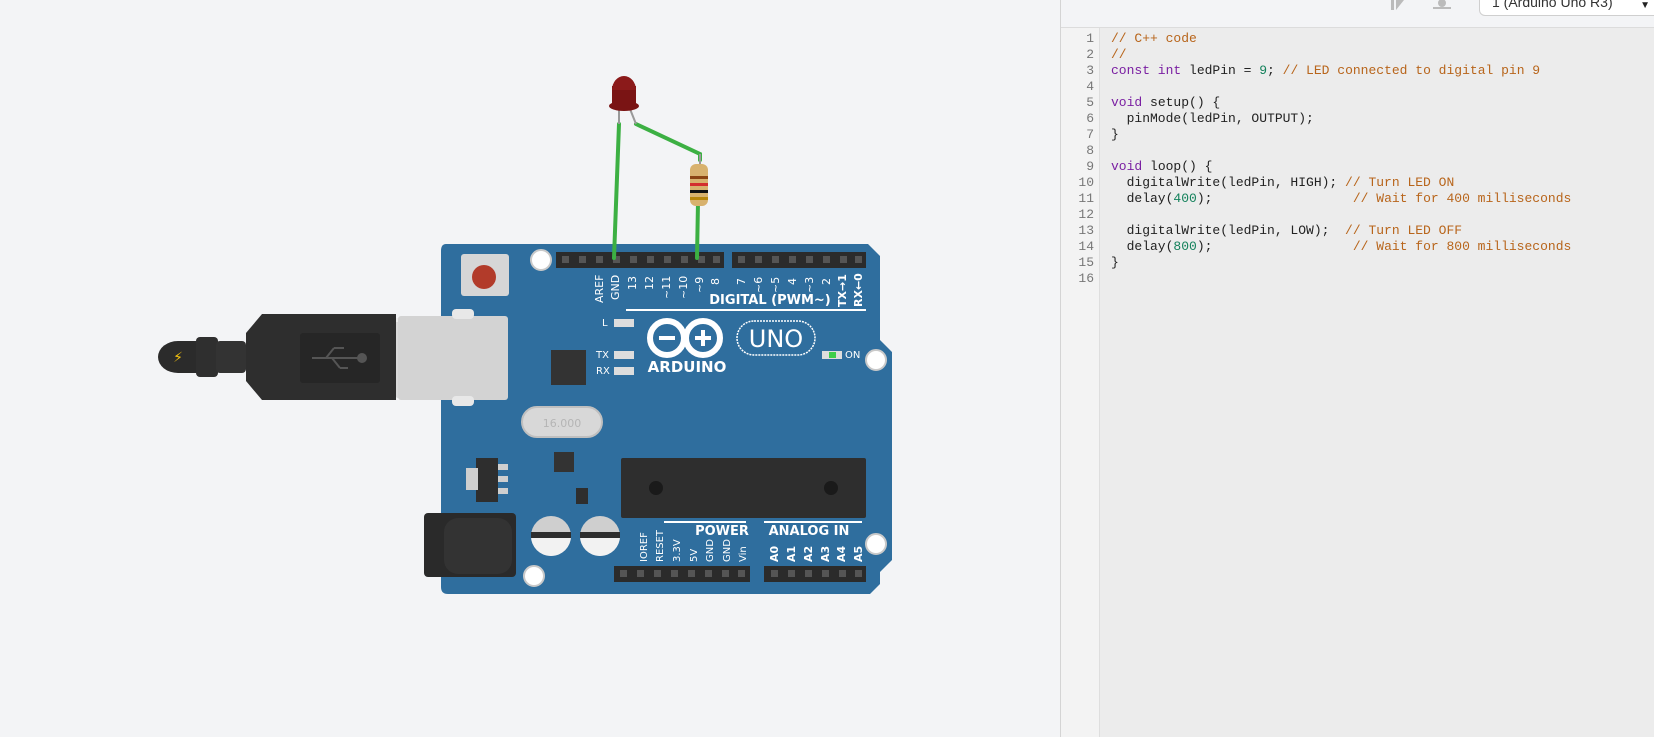 This screenshot has width=1654, height=737. Describe the element at coordinates (1399, 7) in the screenshot. I see `step-icon` at that location.